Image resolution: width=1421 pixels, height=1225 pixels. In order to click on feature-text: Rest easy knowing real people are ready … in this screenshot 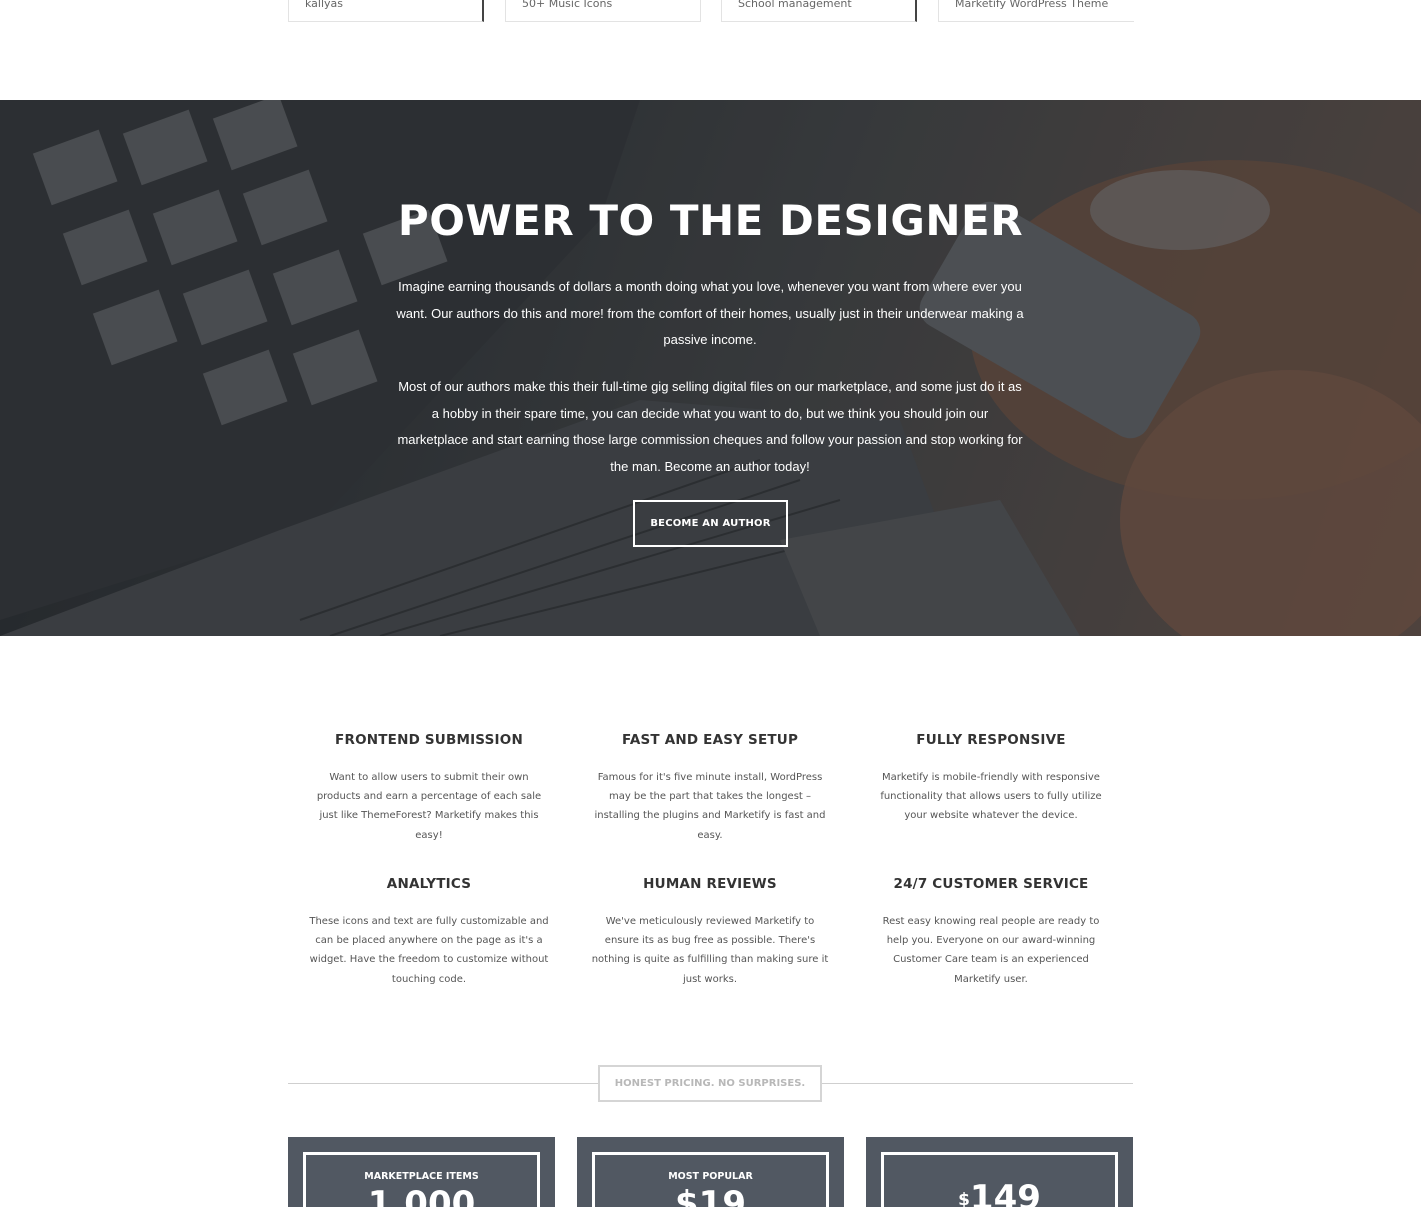, I will do `click(991, 950)`.